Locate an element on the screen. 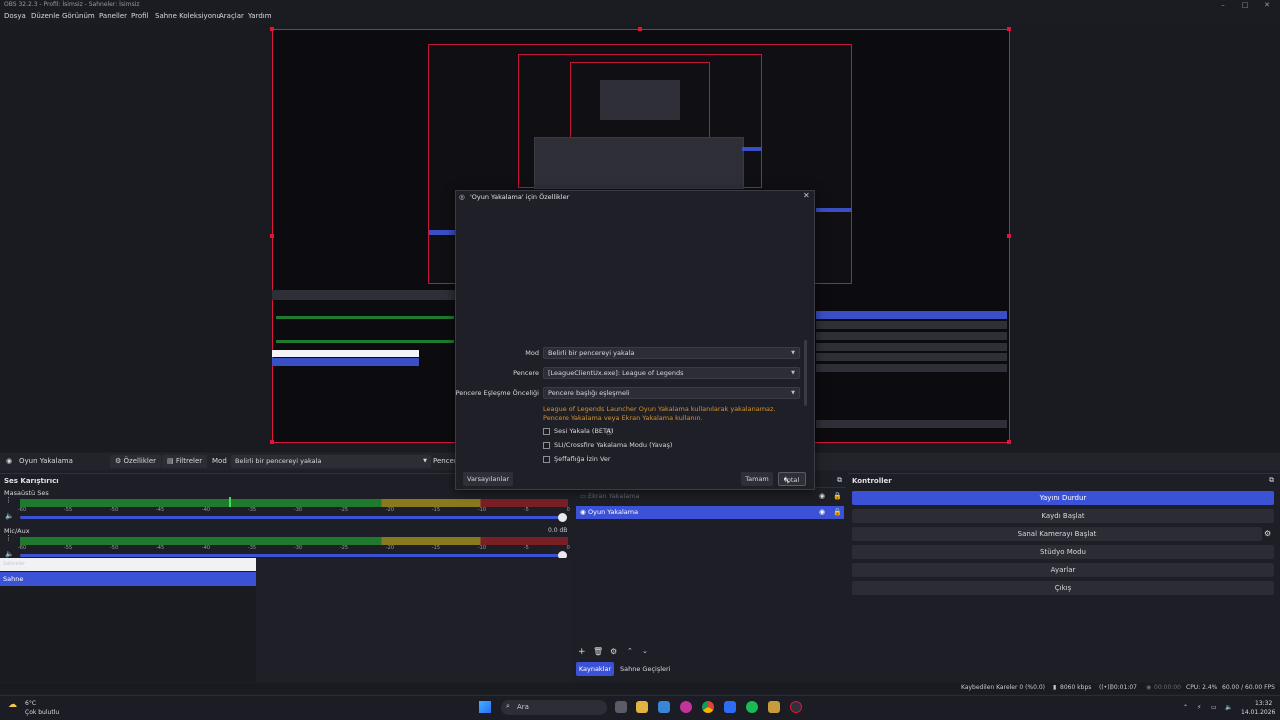 The height and width of the screenshot is (720, 1280). search-icon: ⌕ is located at coordinates (508, 706).